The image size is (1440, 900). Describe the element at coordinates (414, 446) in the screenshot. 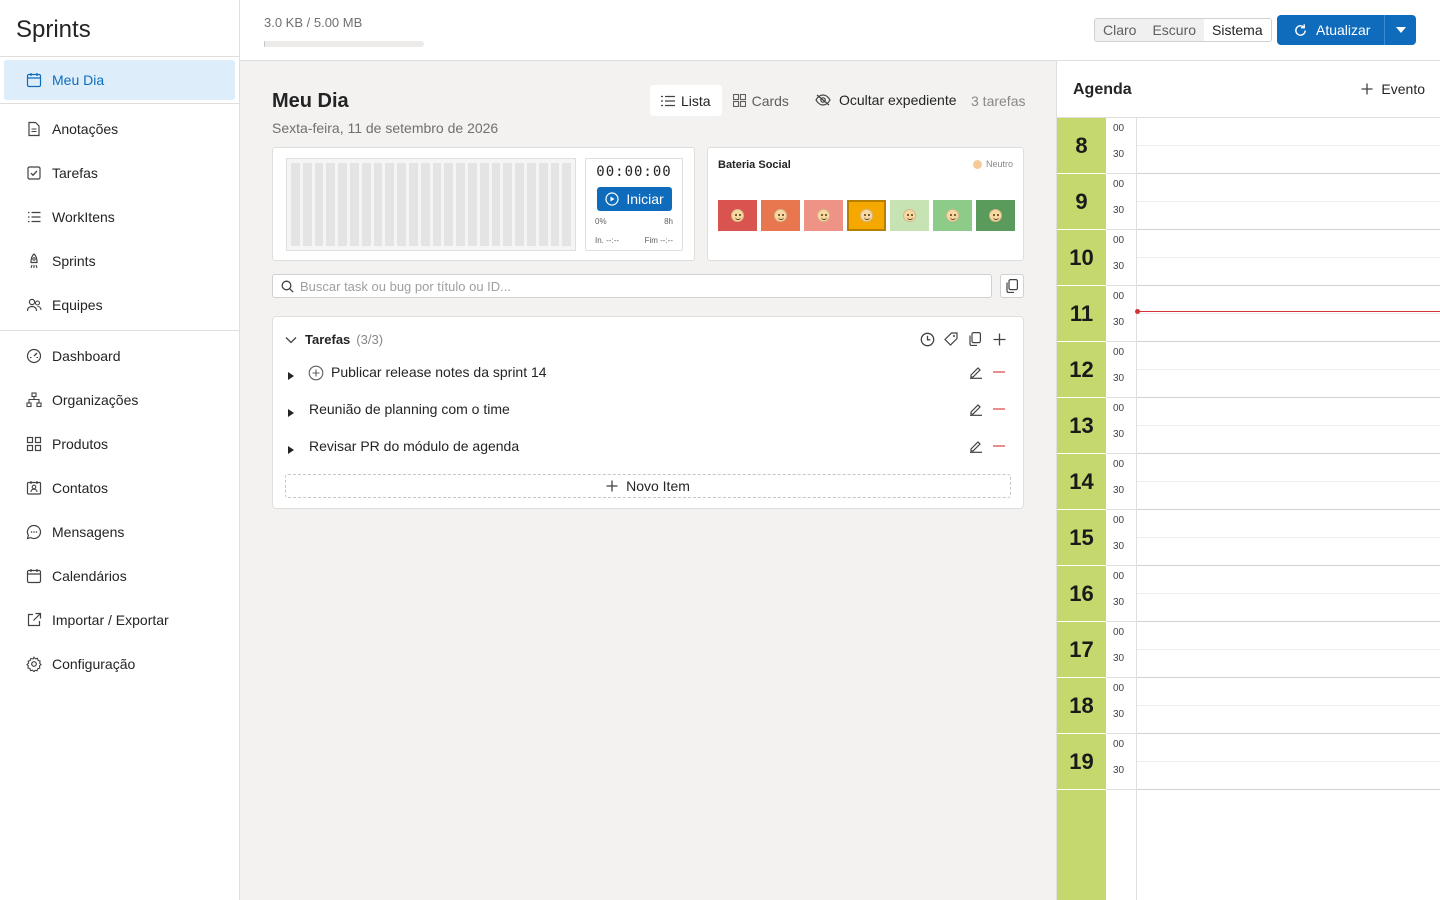

I see `task-title: Revisar PR do módulo de agenda` at that location.